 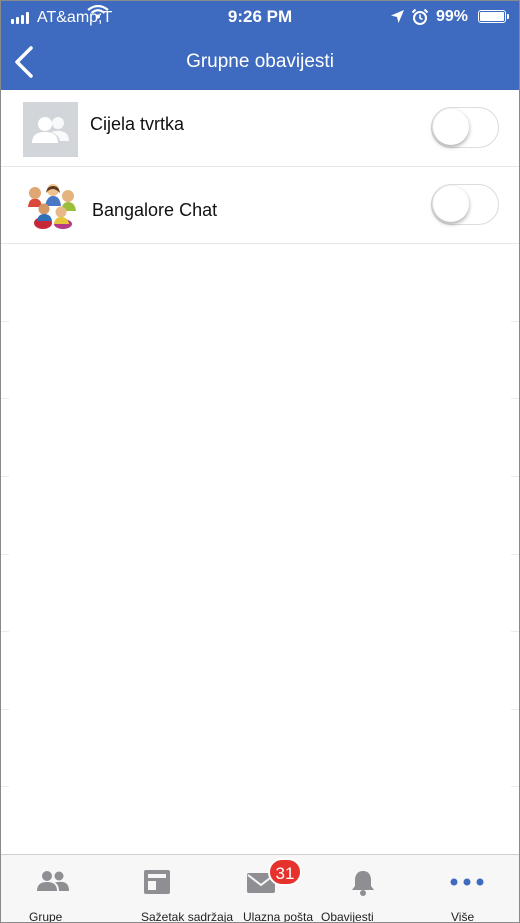 I want to click on group-photo-icon, so click(x=52, y=206).